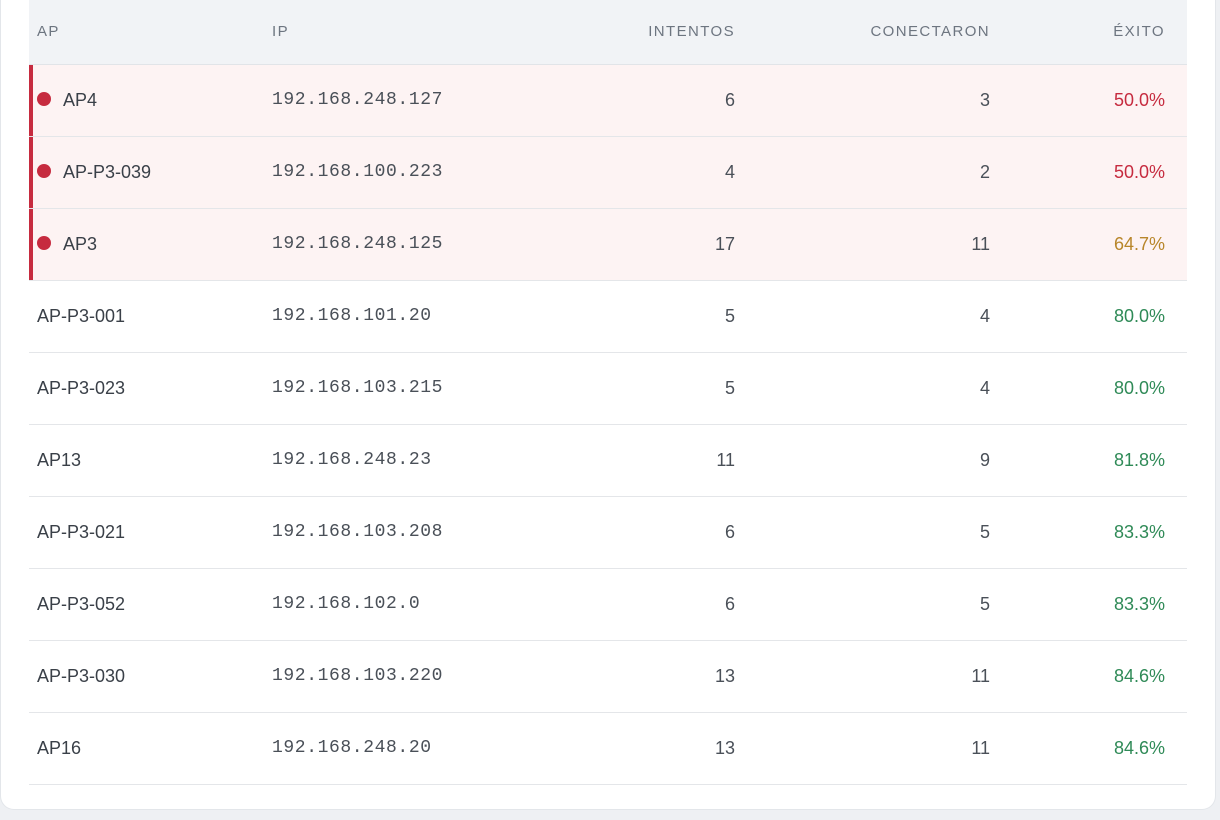  Describe the element at coordinates (81, 531) in the screenshot. I see `ap-name: AP-P3-021` at that location.